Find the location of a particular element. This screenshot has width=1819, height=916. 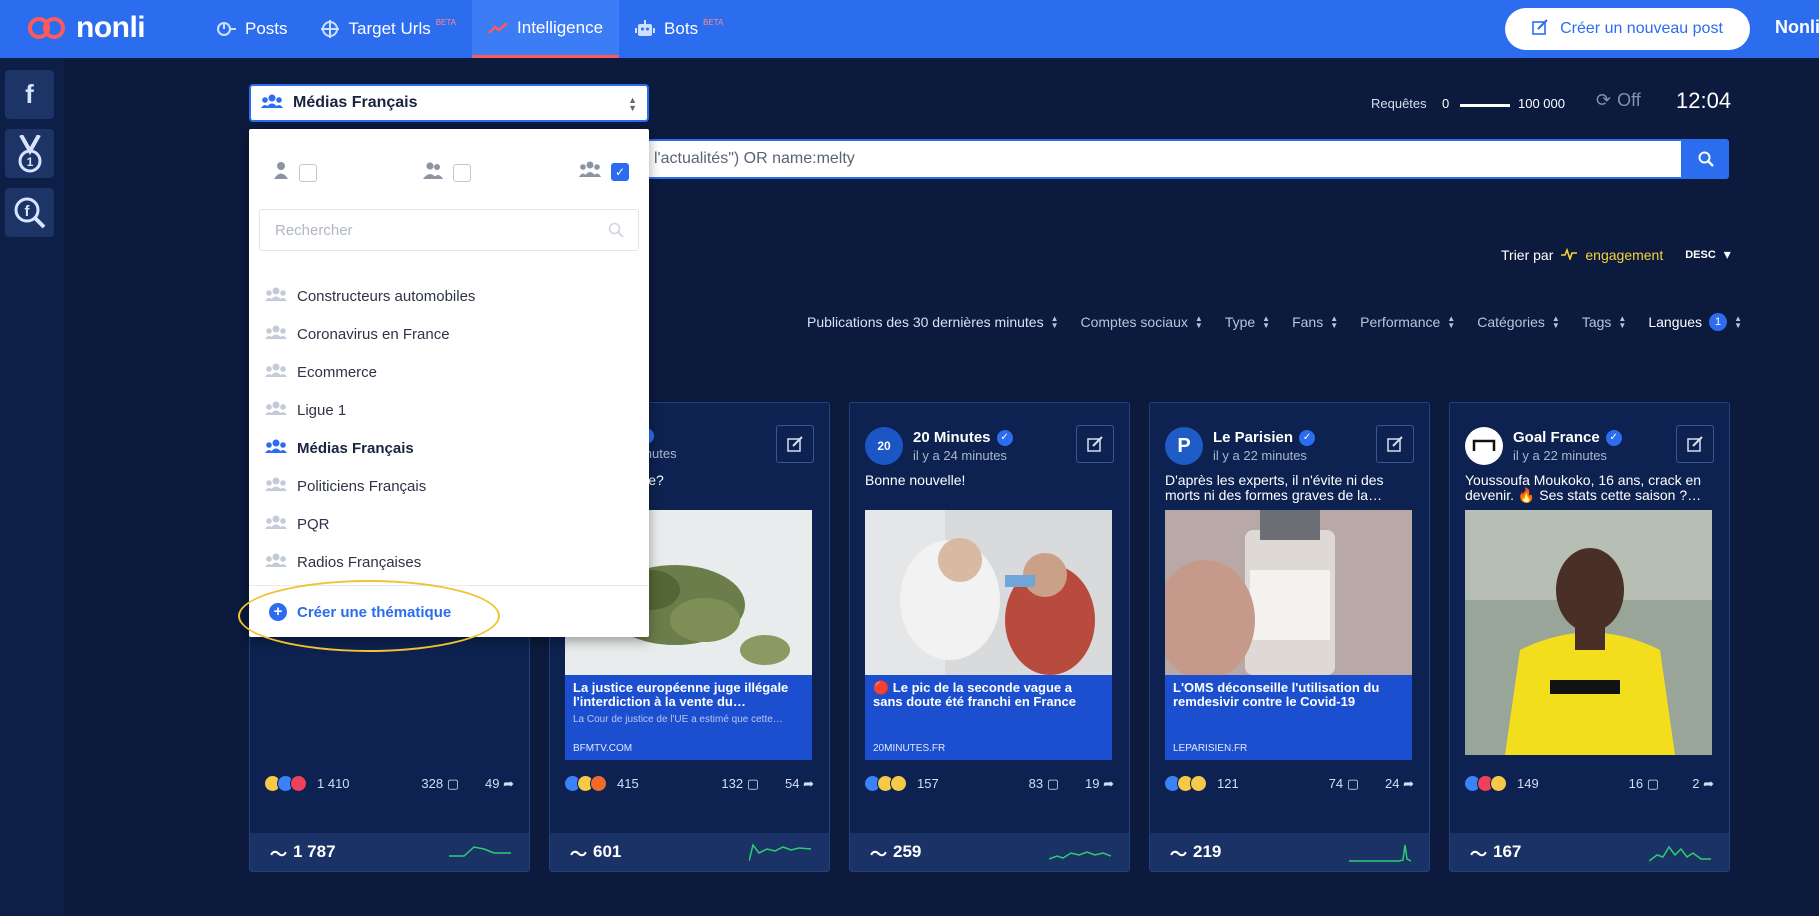

logo-text: nonli is located at coordinates (111, 27).